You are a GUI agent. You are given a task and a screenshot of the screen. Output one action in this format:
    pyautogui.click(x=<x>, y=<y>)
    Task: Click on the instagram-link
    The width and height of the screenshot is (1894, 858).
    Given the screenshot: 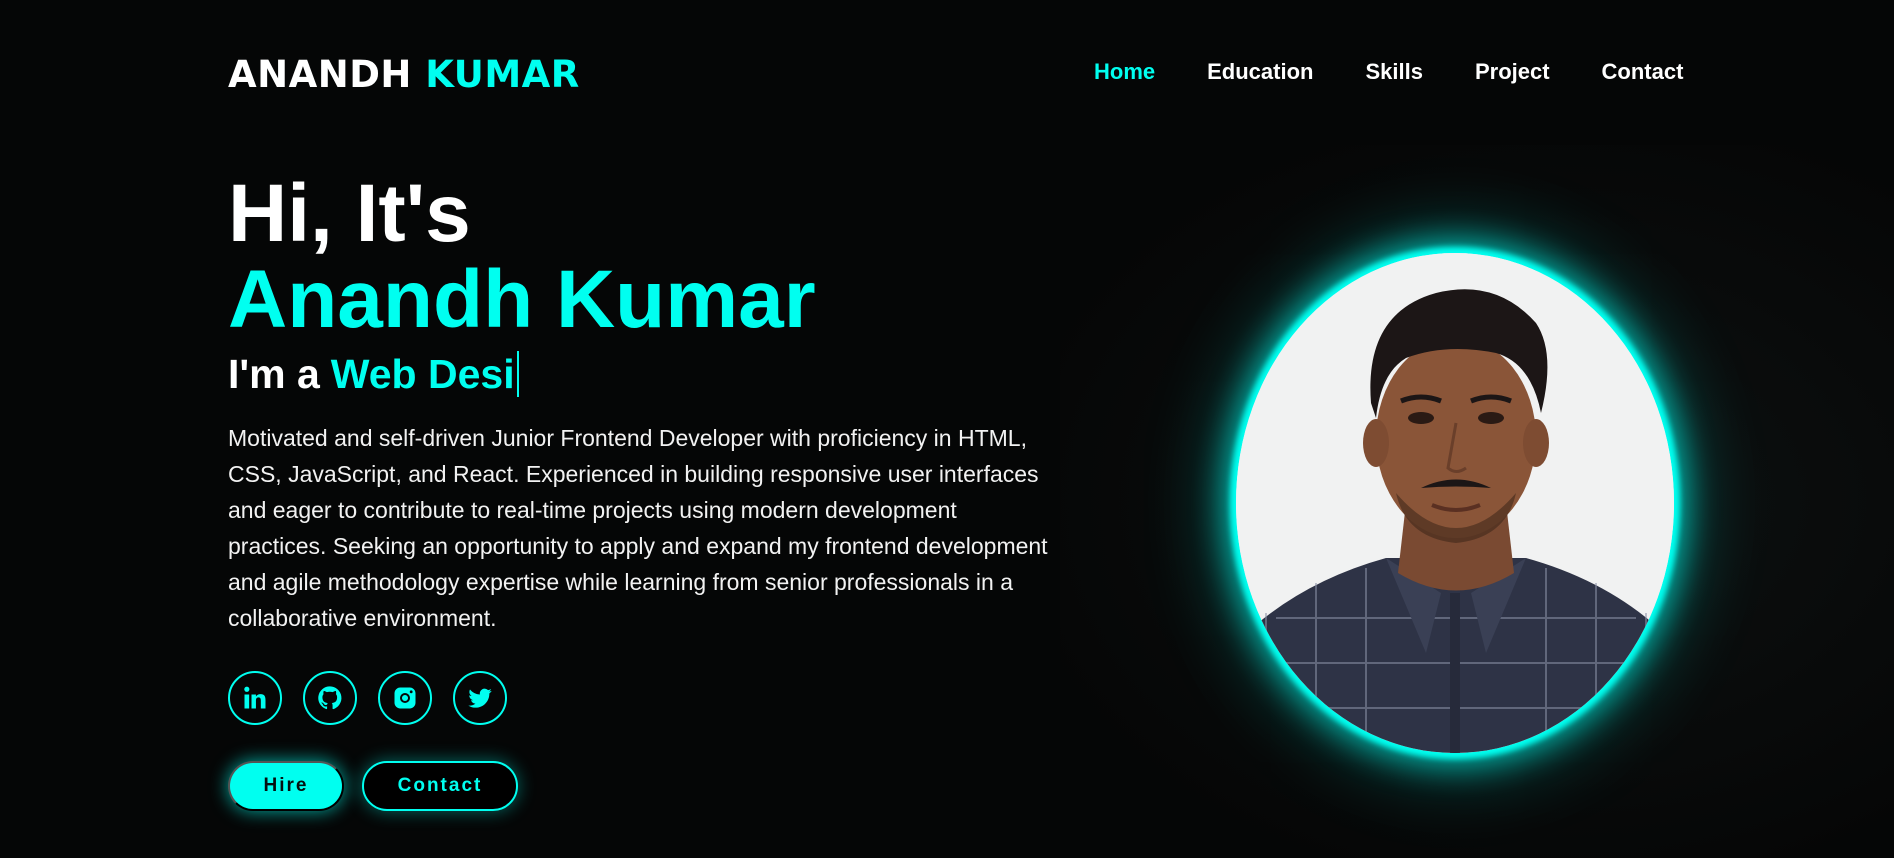 What is the action you would take?
    pyautogui.click(x=405, y=698)
    